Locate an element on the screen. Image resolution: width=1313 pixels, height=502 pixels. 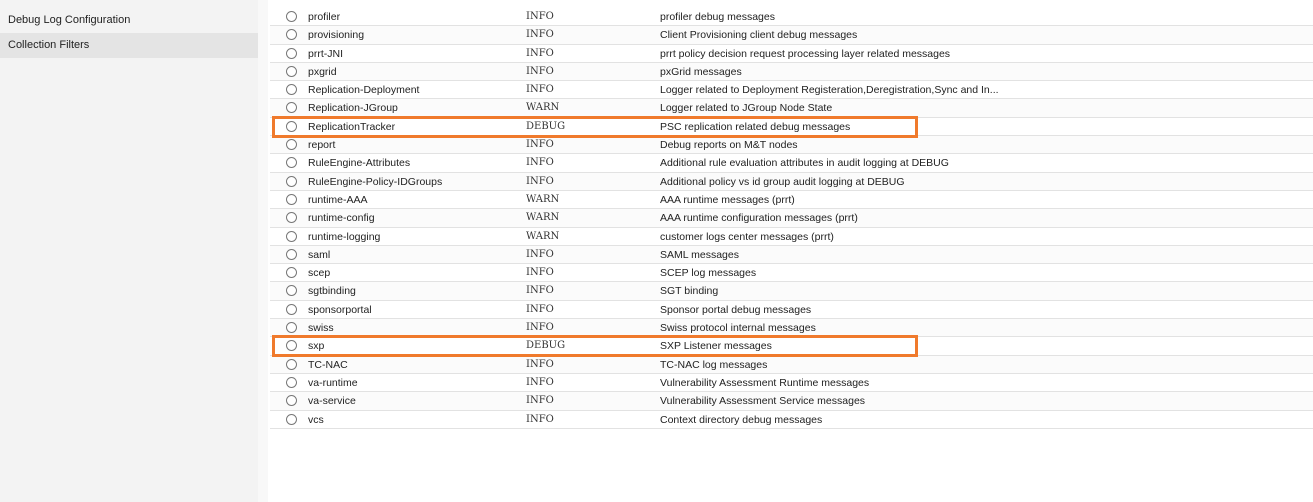
component-name: scep is located at coordinates (319, 273).